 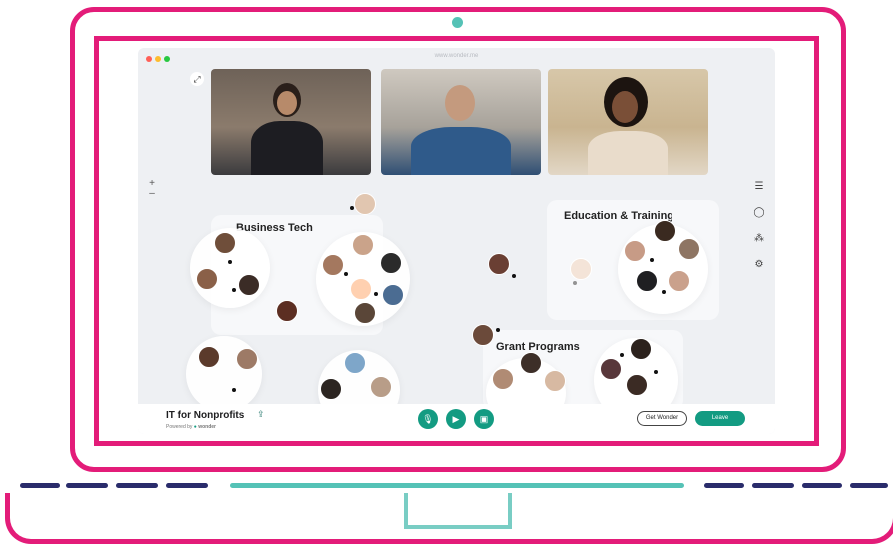 I want to click on webcam-dot, so click(x=457, y=22).